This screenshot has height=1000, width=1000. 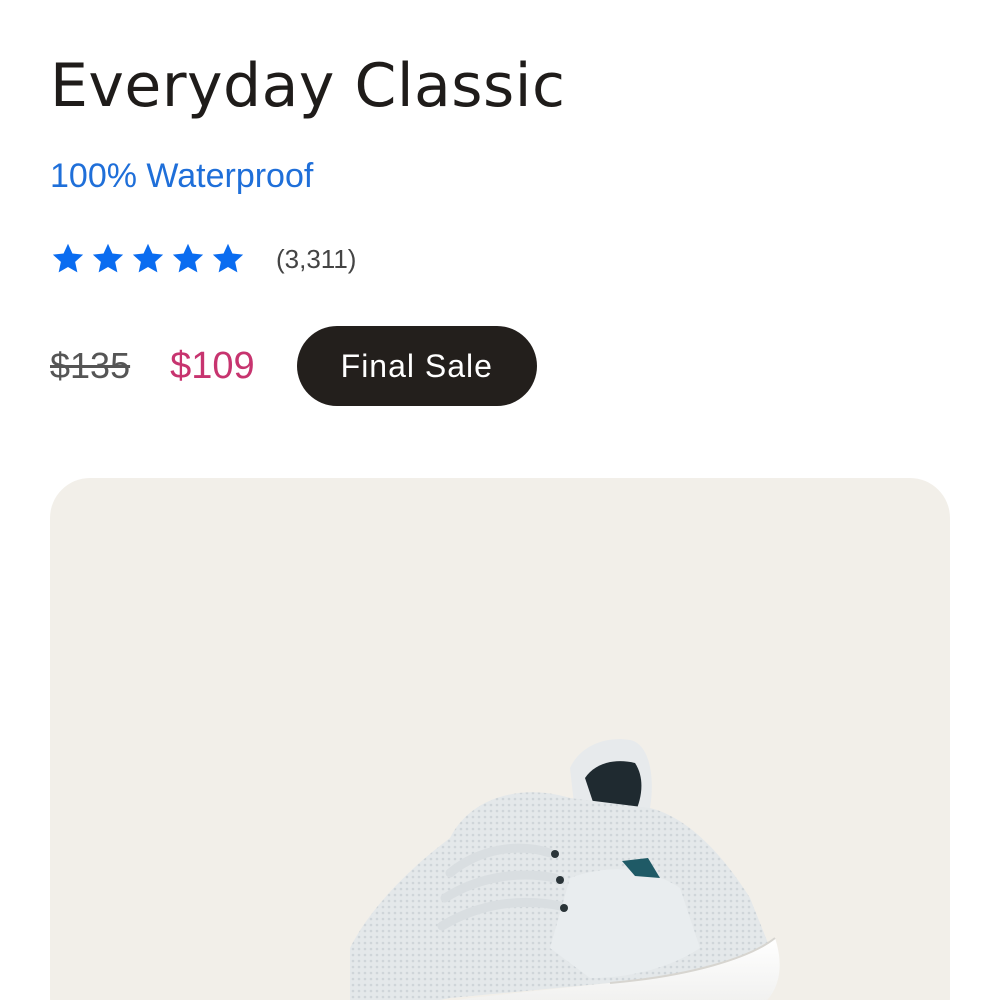 I want to click on final-sale-badge: Final Sale, so click(x=416, y=366).